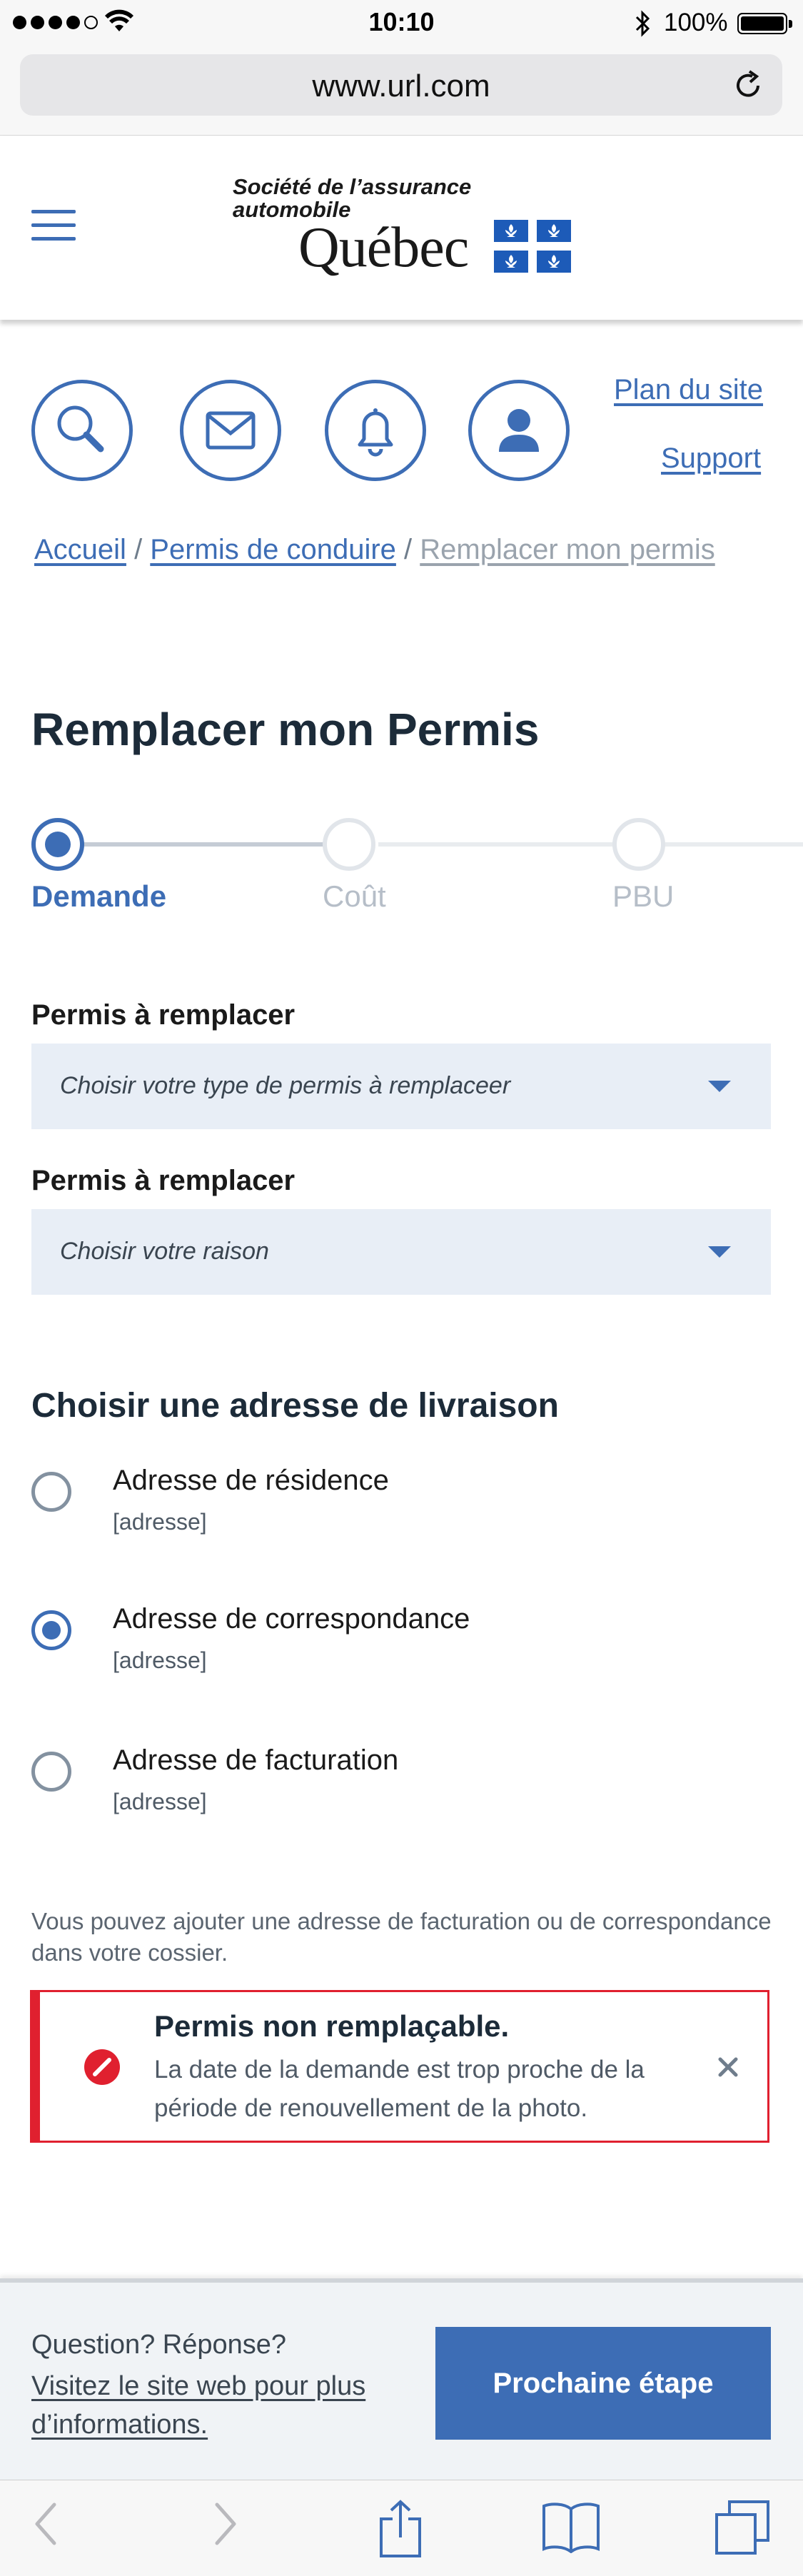  I want to click on correspondence-address-value: [adresse], so click(160, 1660).